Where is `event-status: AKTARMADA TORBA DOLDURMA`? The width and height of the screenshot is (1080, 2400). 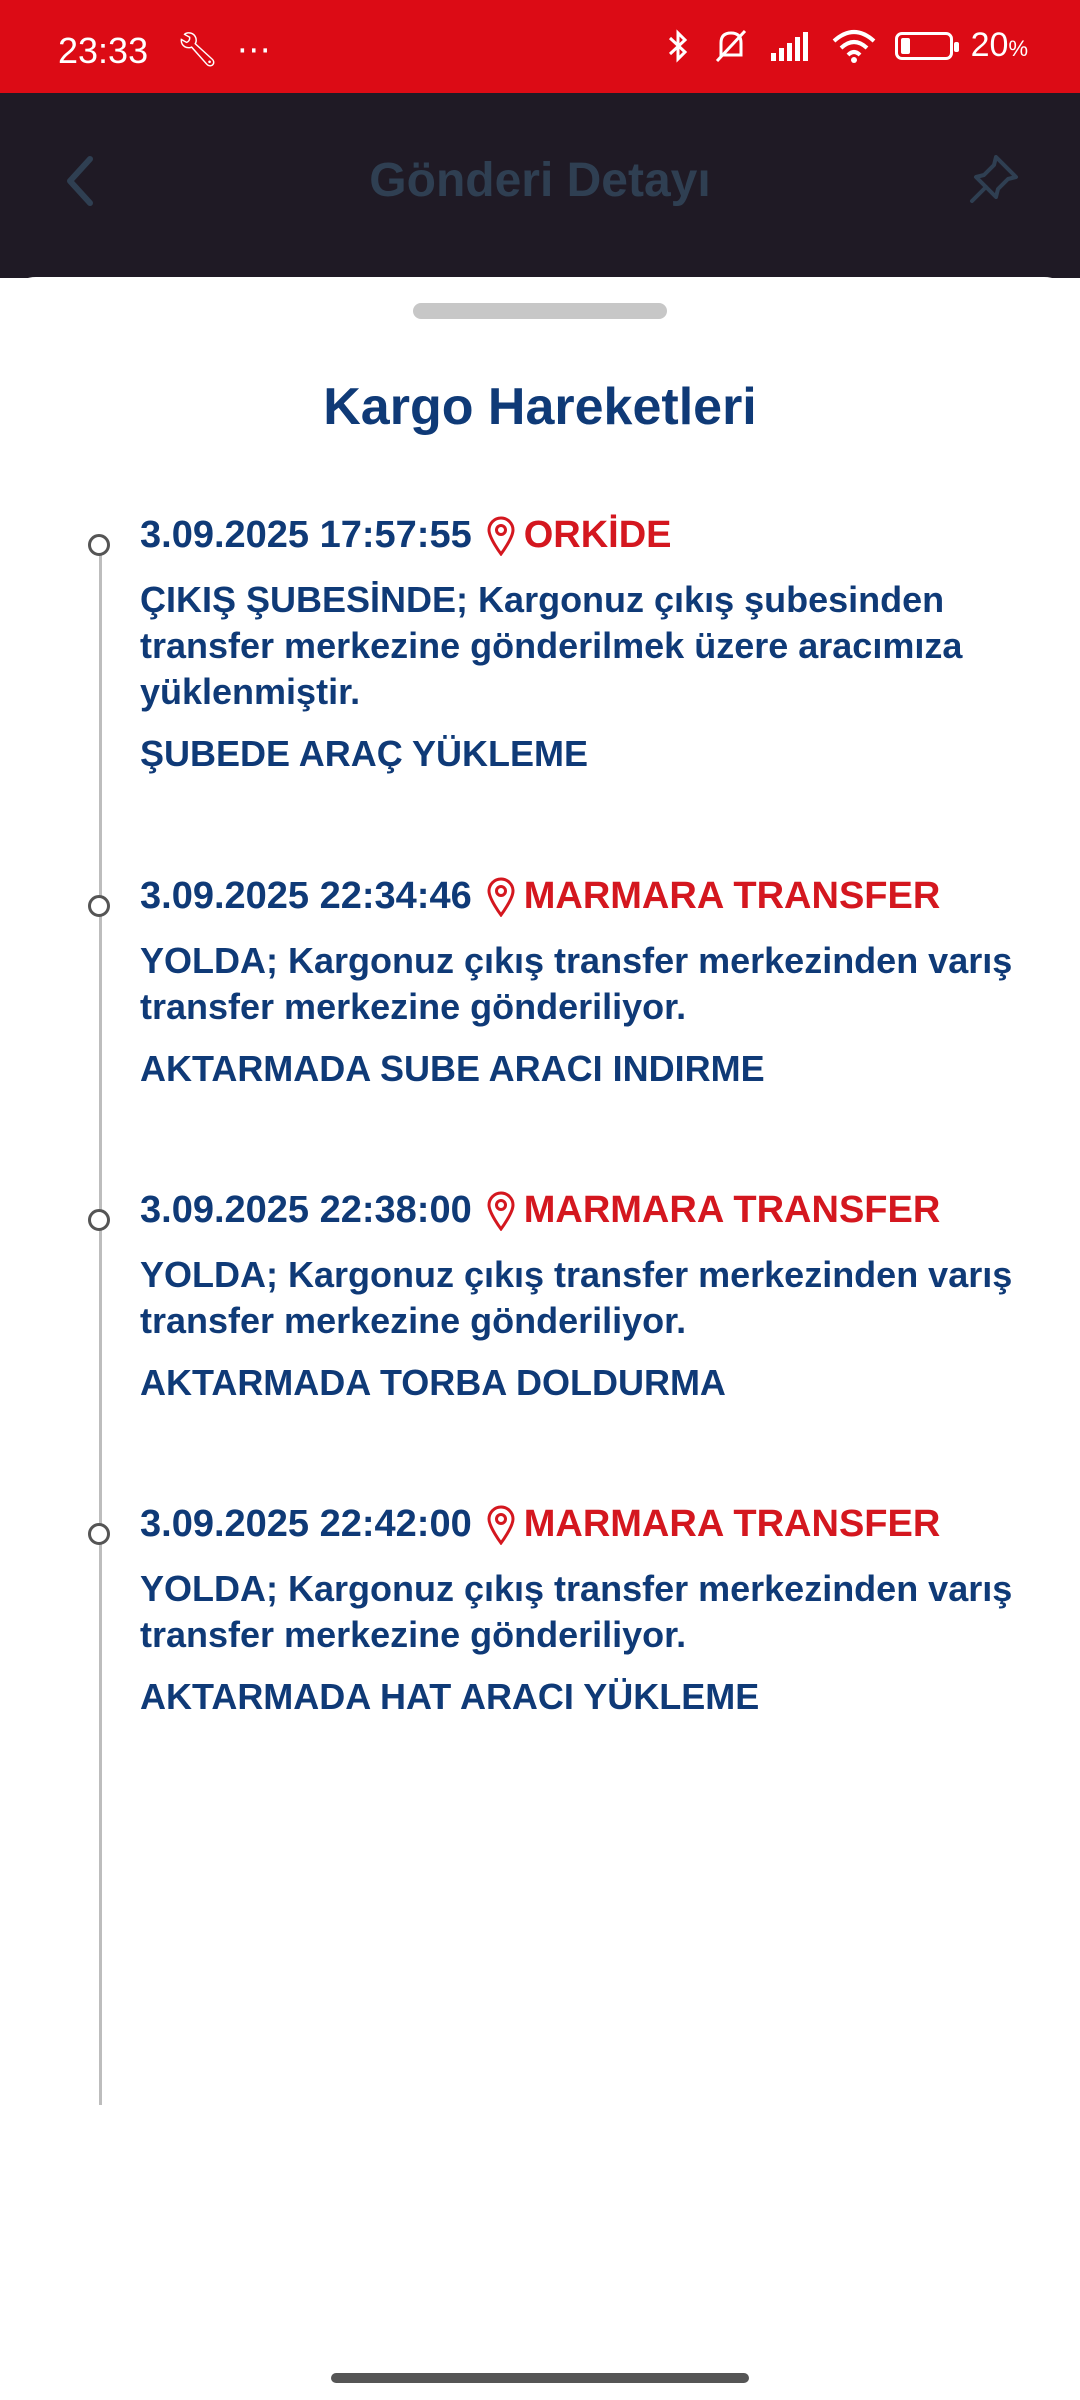
event-status: AKTARMADA TORBA DOLDURMA is located at coordinates (433, 1382).